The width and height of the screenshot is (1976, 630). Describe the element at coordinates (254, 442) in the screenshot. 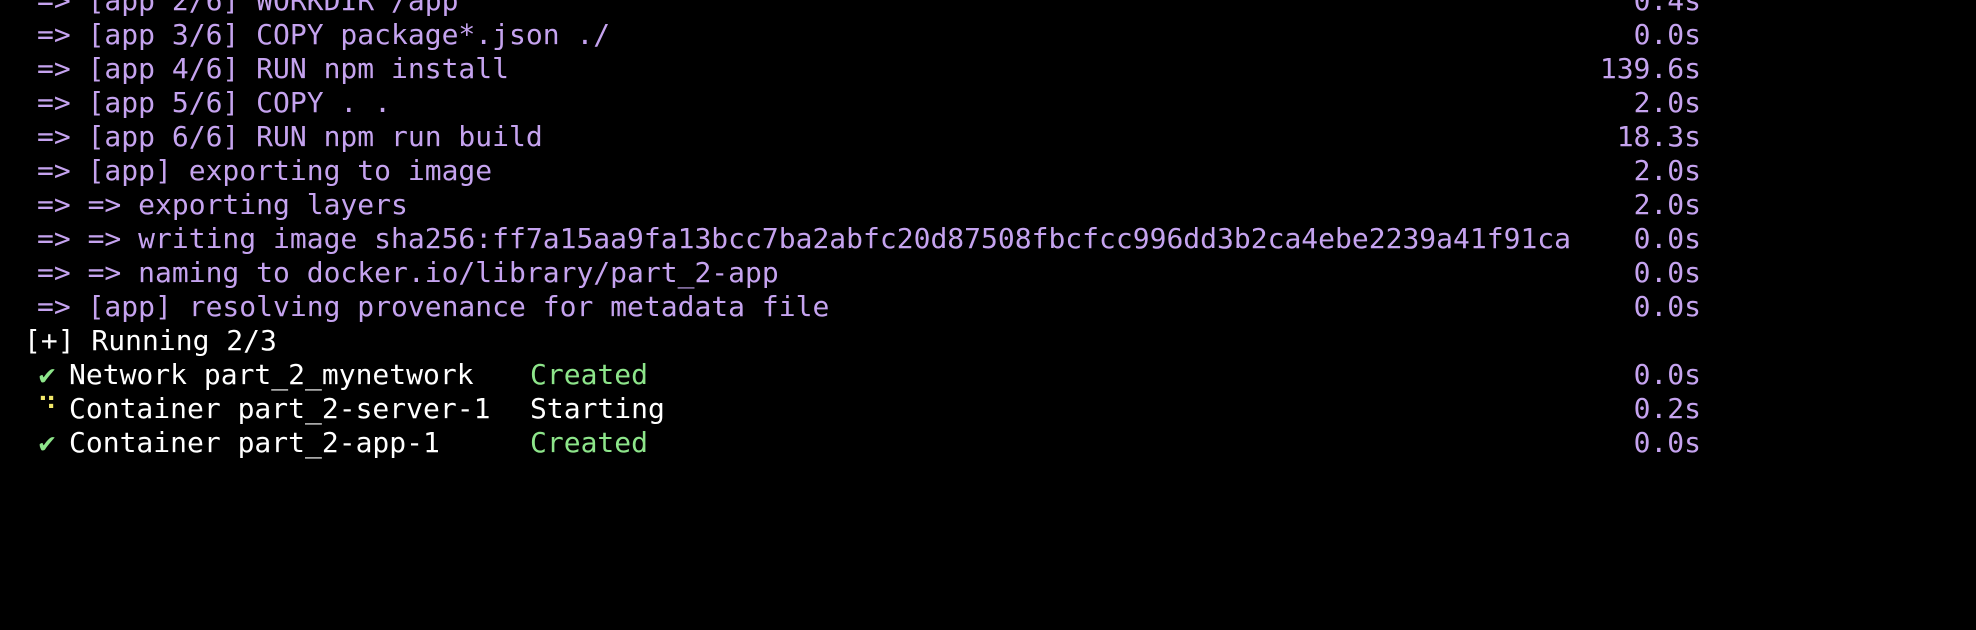

I see `resource-name: Container part_2-app-1` at that location.